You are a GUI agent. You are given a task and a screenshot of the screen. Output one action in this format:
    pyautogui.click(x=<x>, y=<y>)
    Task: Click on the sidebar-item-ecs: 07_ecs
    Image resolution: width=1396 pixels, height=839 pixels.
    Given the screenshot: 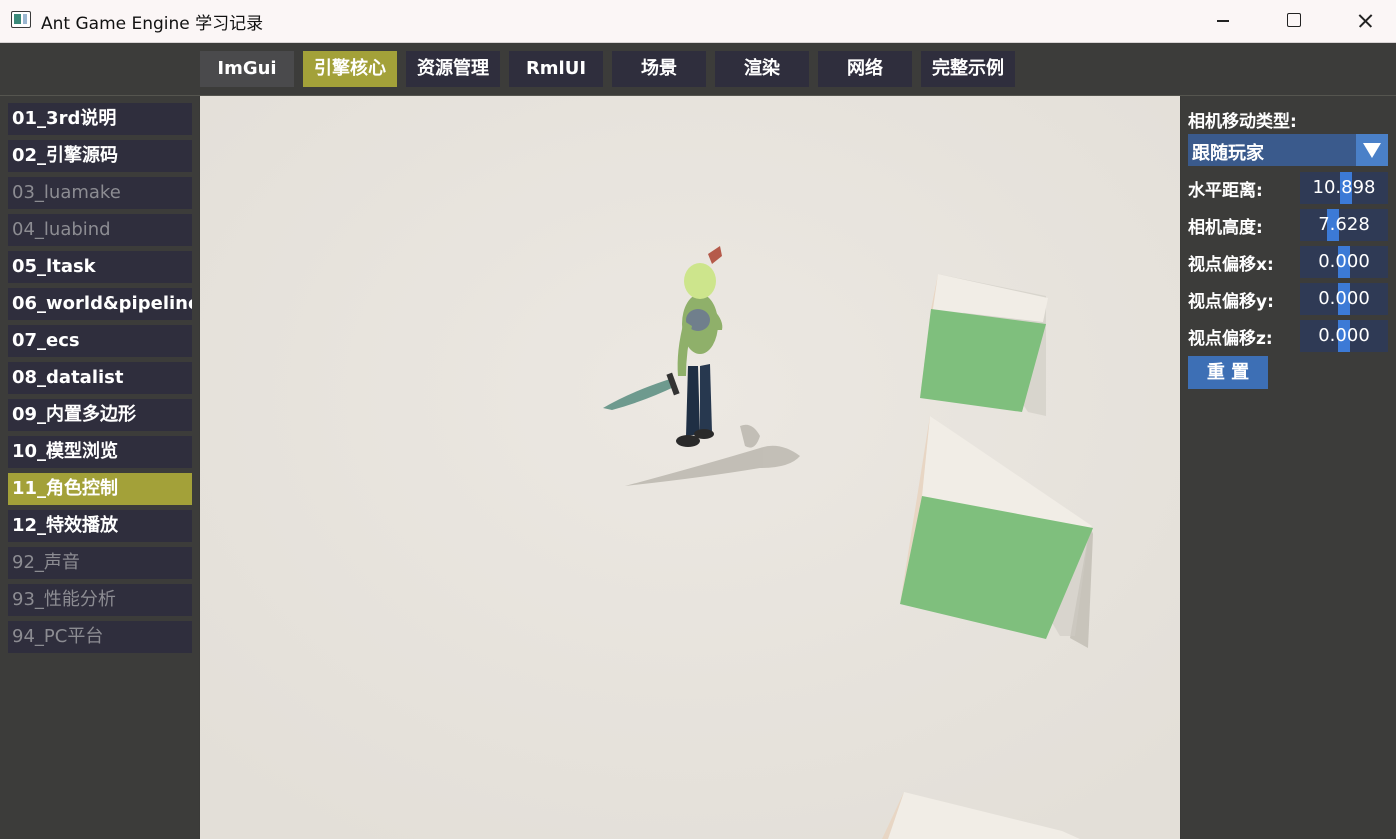 What is the action you would take?
    pyautogui.click(x=100, y=341)
    